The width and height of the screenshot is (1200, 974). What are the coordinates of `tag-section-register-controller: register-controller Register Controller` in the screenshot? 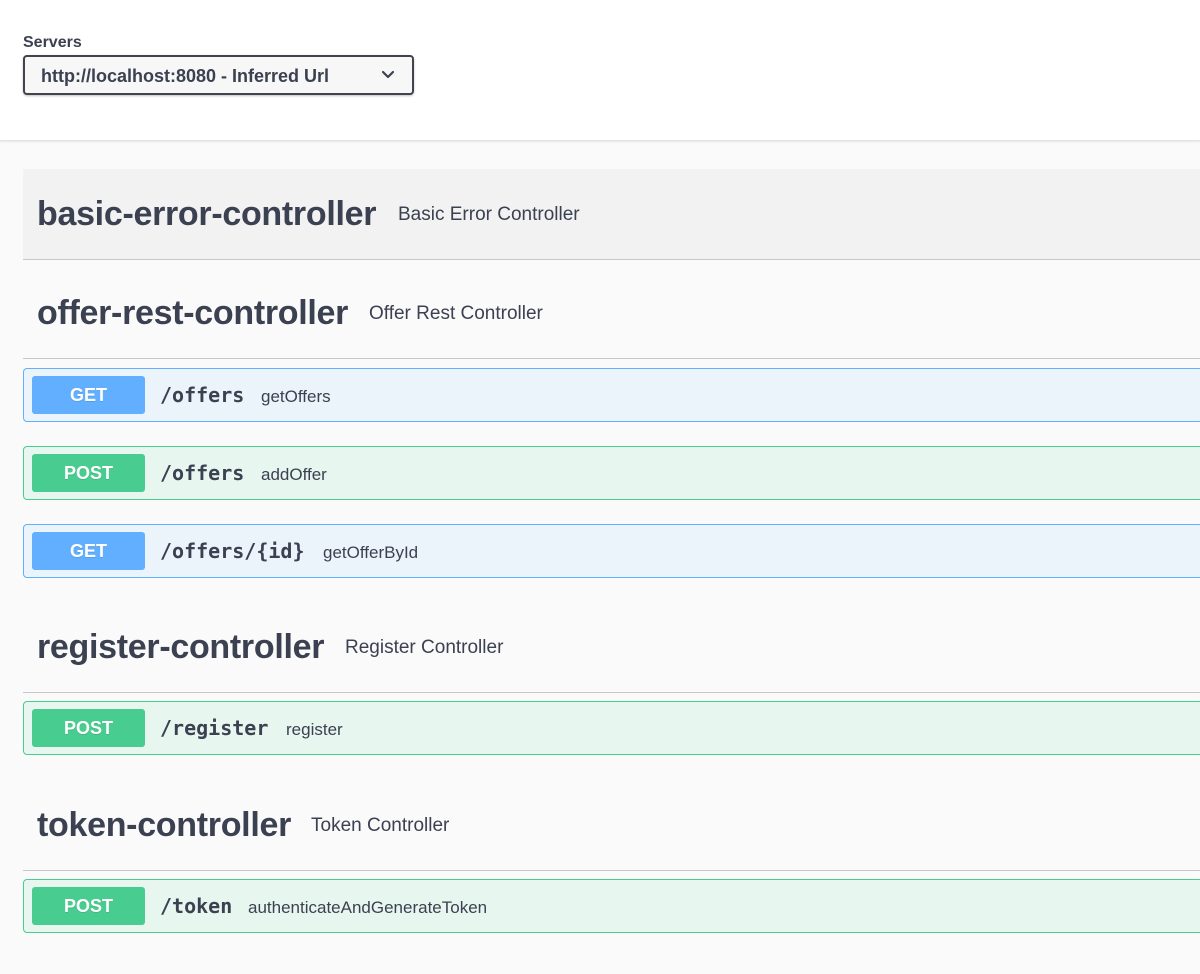 It's located at (611, 647).